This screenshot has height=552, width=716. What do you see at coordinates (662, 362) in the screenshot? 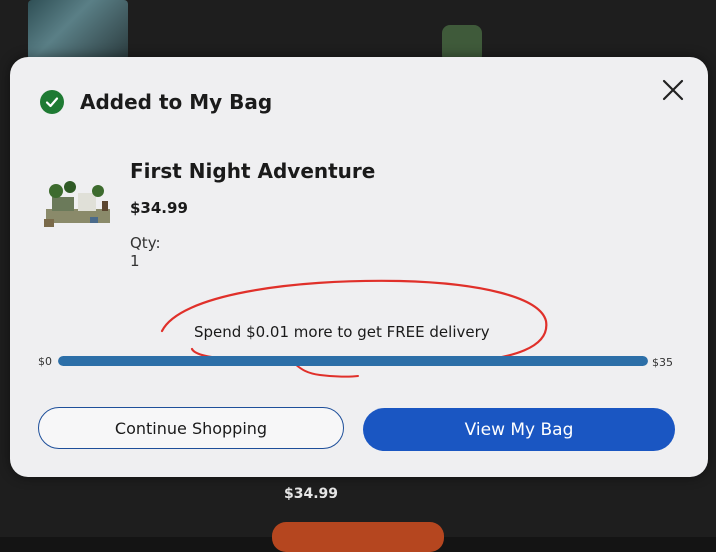
I see `progress-max-label: $35` at bounding box center [662, 362].